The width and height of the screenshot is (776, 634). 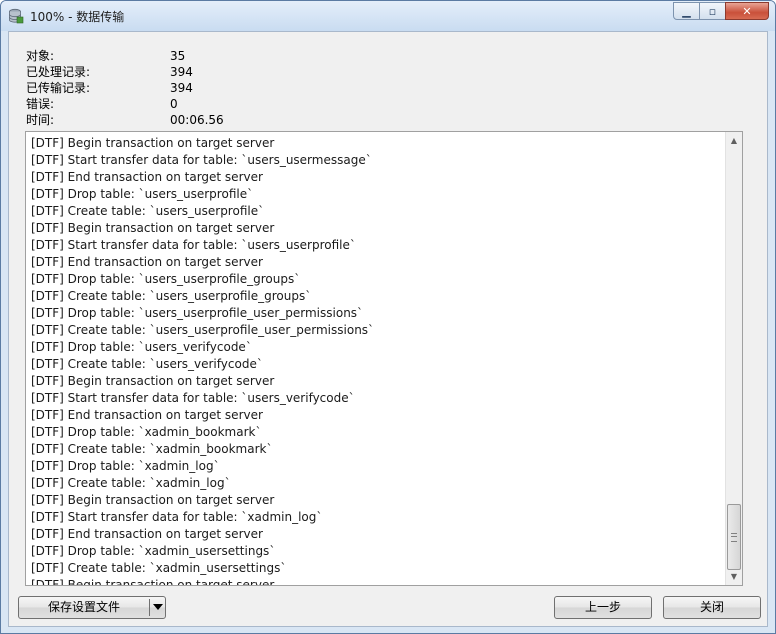 What do you see at coordinates (83, 607) in the screenshot?
I see `save-profile-label: 保存设置文件` at bounding box center [83, 607].